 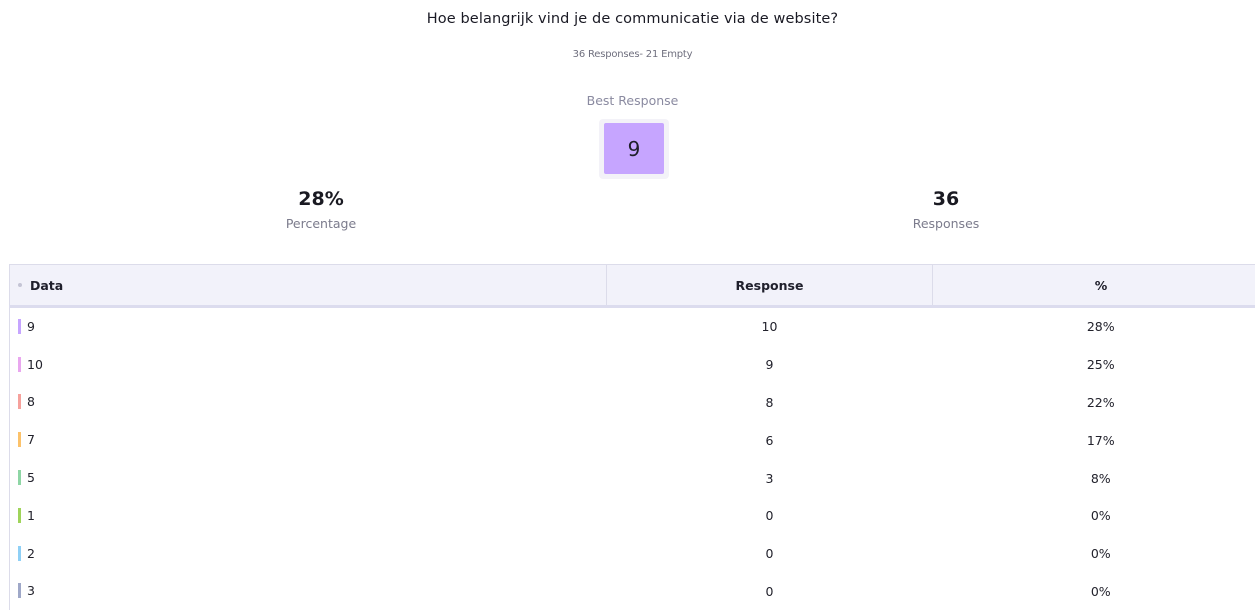 What do you see at coordinates (308, 478) in the screenshot?
I see `row-data-cell: 5` at bounding box center [308, 478].